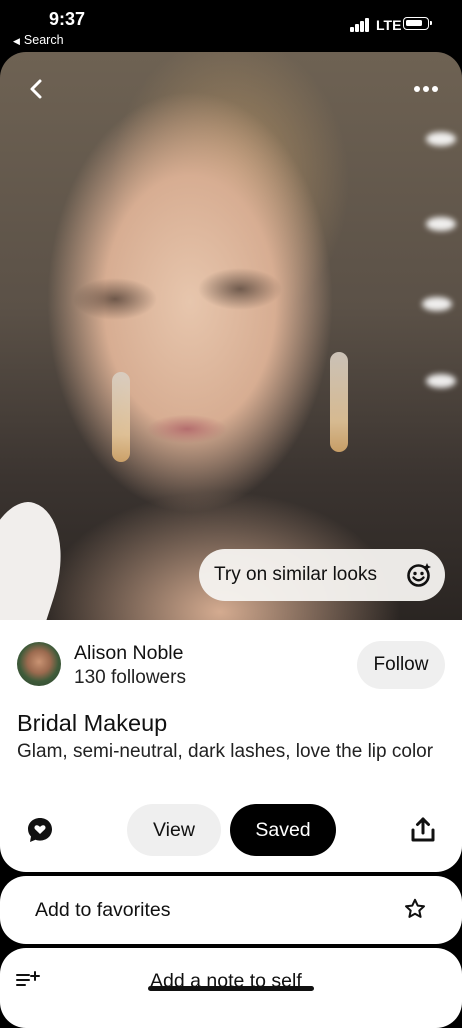  I want to click on try-on-similar-looks-button: Try on similar looks, so click(322, 575).